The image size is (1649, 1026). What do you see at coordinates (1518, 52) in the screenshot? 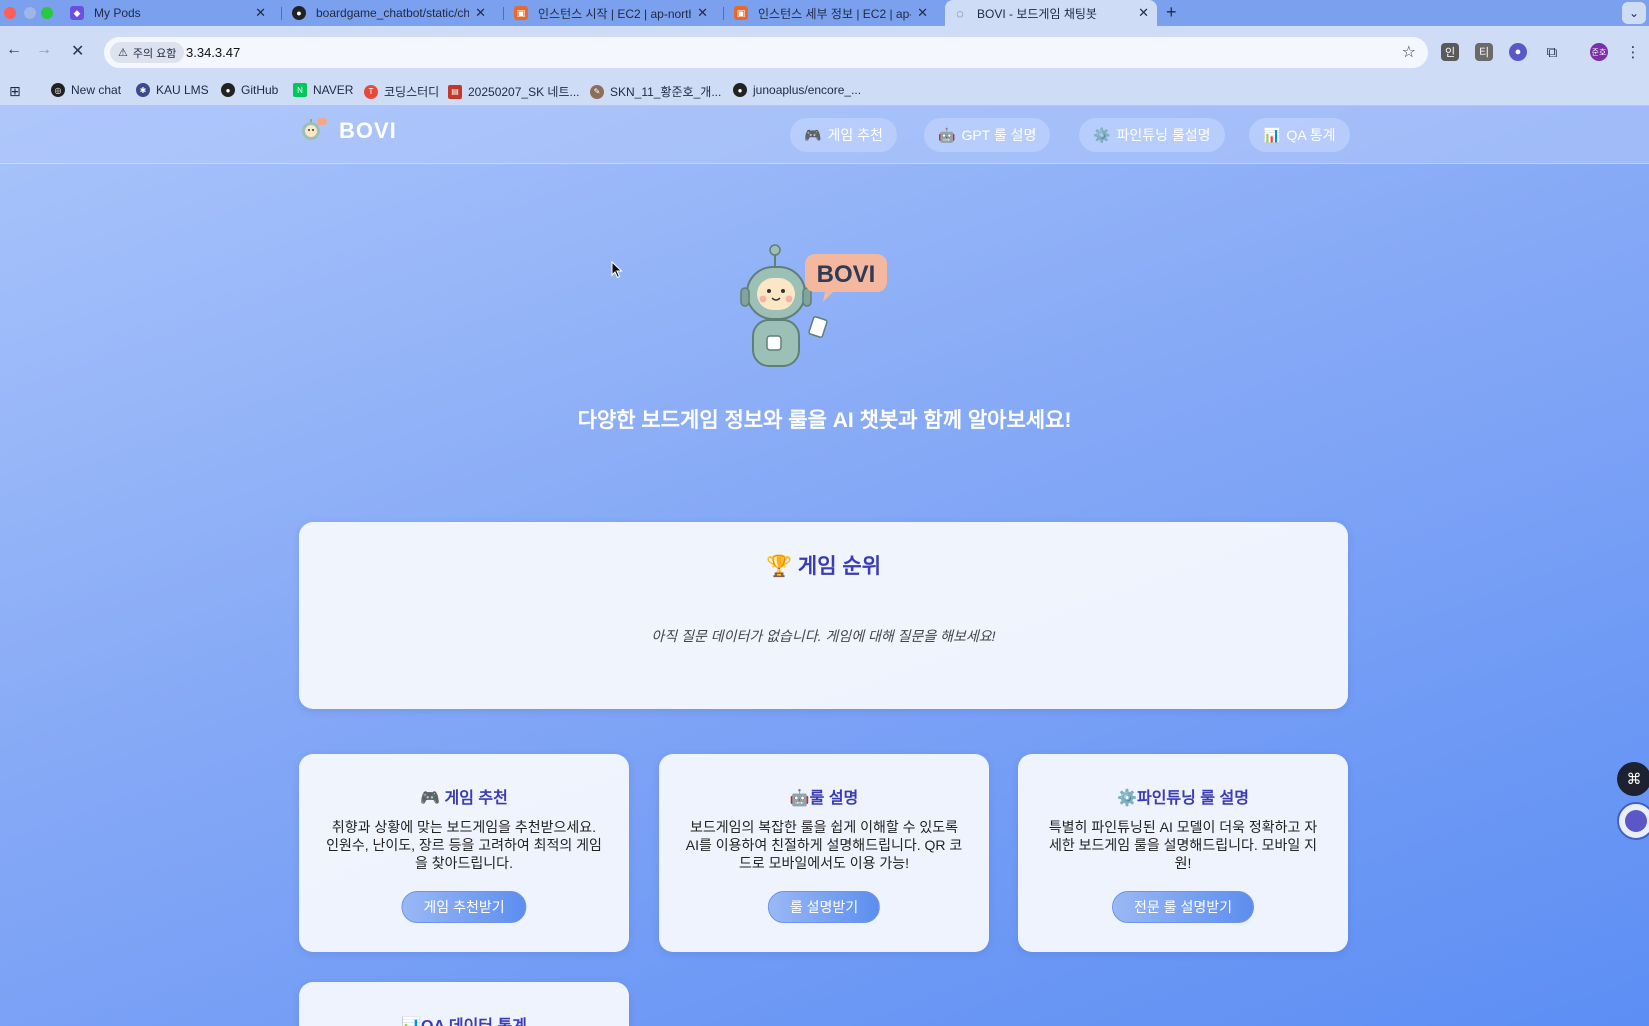
I see `assistant-extension-icon: ●` at bounding box center [1518, 52].